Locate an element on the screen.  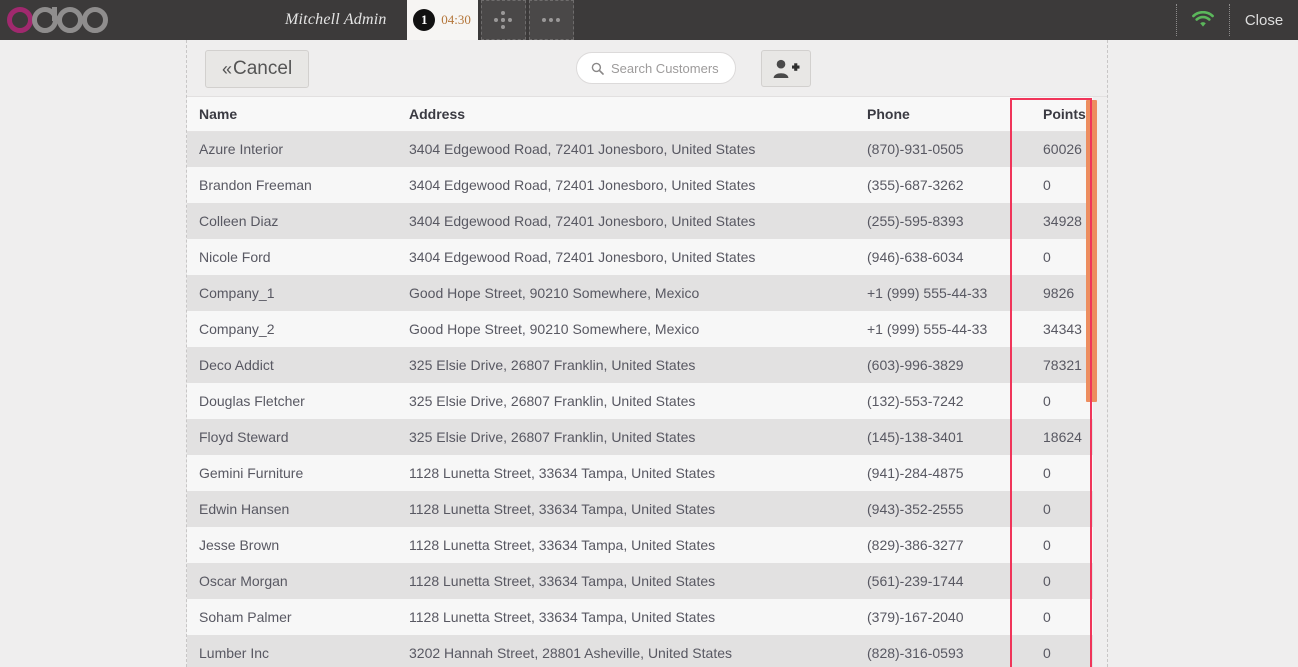
cell-customer-phone: (943)-352-2555 is located at coordinates (915, 509).